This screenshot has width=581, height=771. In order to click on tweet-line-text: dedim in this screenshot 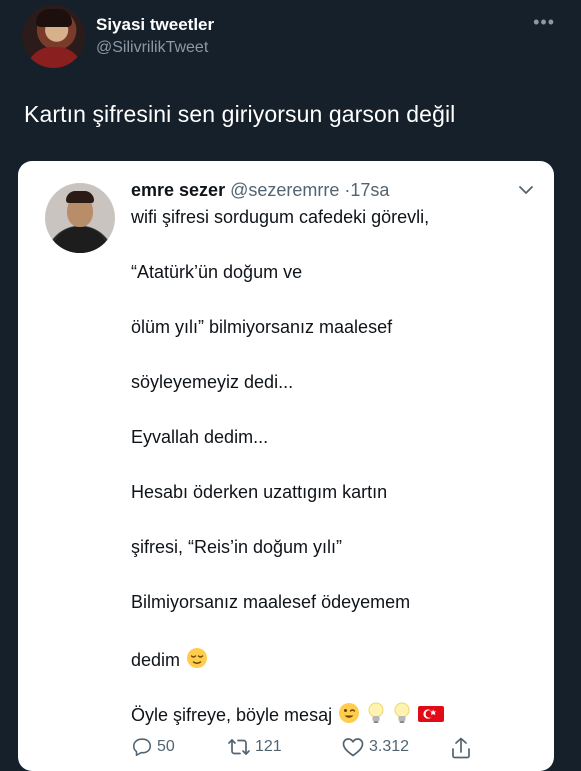, I will do `click(156, 660)`.